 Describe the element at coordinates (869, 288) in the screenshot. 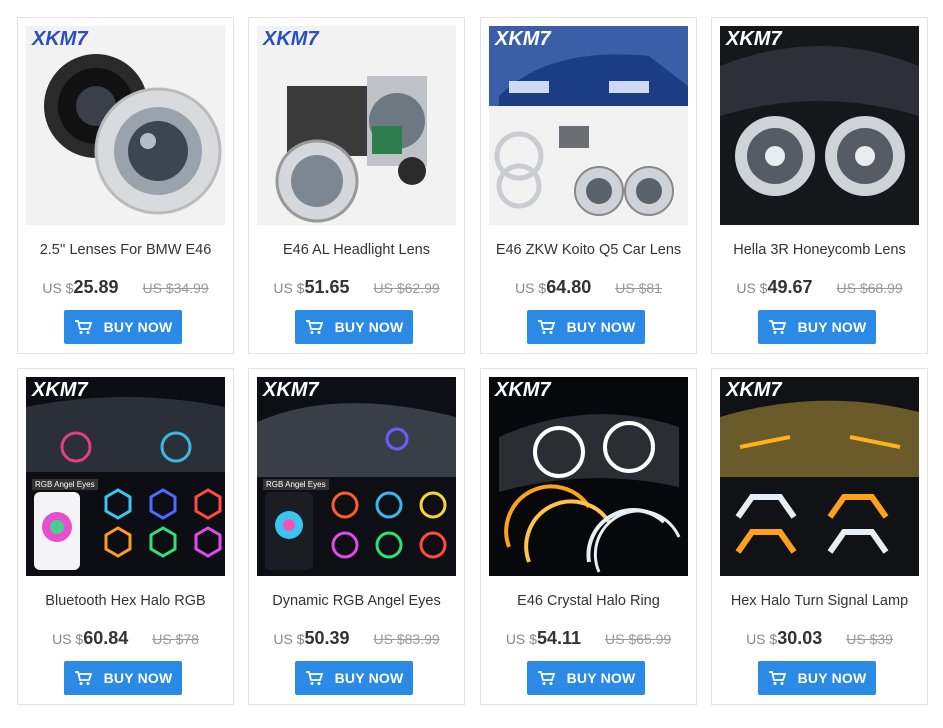

I see `original-price: US $68.99` at that location.